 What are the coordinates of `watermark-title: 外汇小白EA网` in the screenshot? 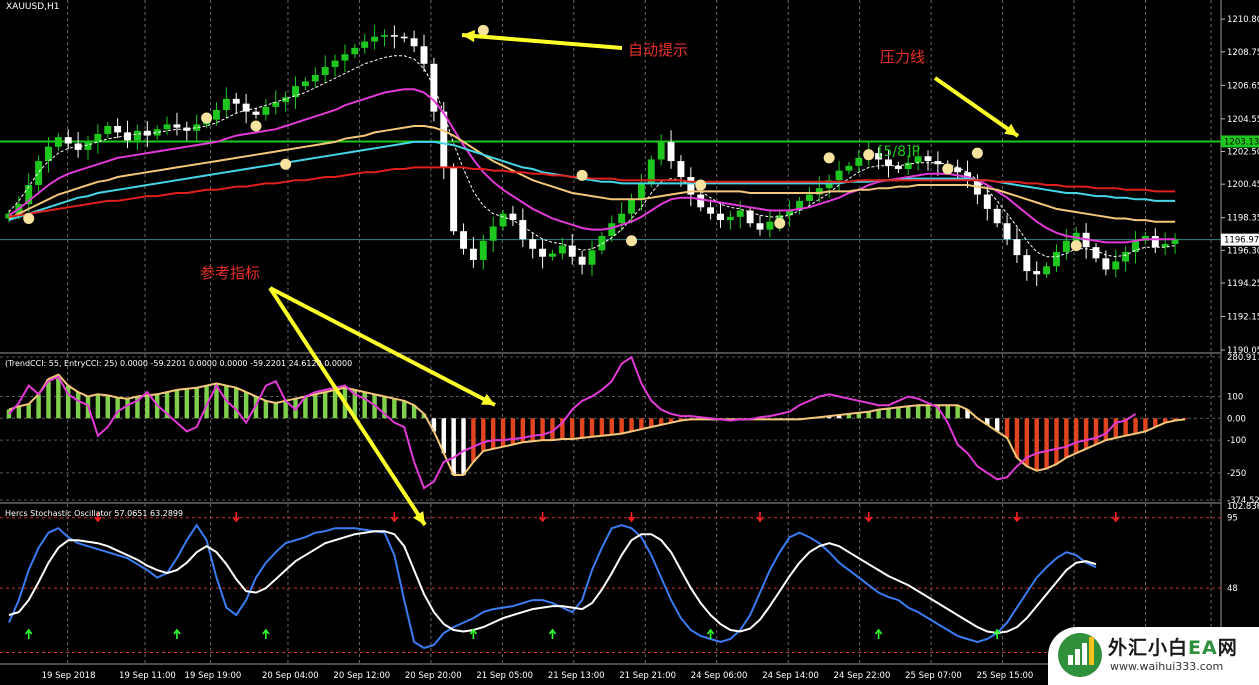 It's located at (1173, 648).